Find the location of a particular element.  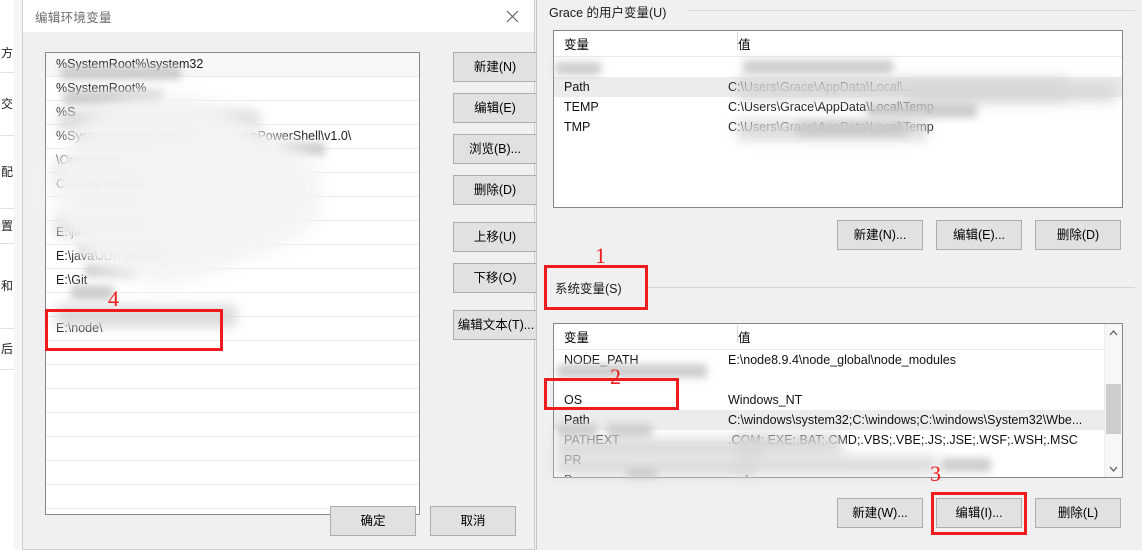

chevron-down-icon is located at coordinates (1113, 468).